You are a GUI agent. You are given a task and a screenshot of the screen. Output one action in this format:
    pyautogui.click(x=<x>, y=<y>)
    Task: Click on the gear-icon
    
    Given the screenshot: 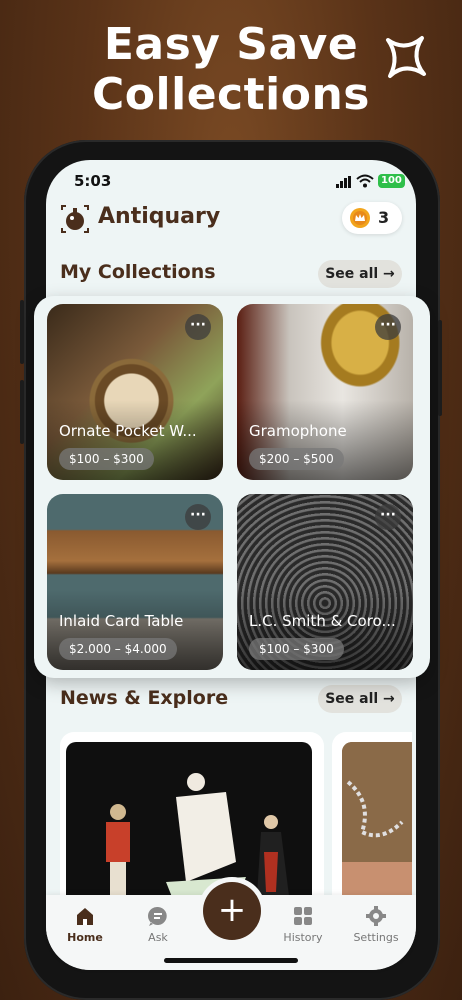 What is the action you would take?
    pyautogui.click(x=376, y=916)
    